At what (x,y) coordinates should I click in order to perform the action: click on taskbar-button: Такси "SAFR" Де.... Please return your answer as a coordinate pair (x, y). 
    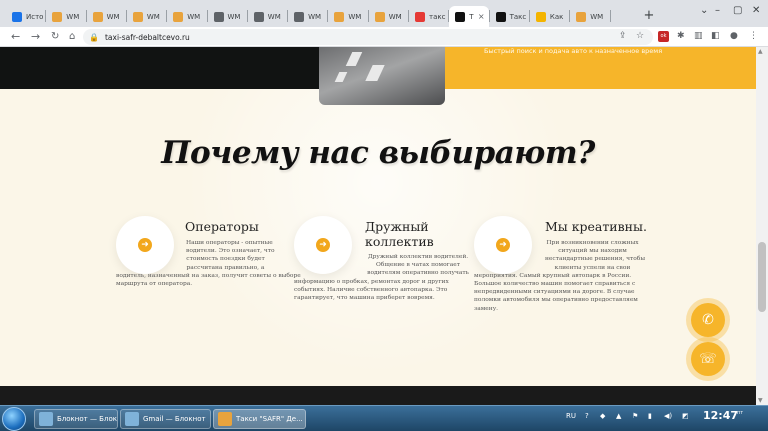
    Looking at the image, I should click on (259, 419).